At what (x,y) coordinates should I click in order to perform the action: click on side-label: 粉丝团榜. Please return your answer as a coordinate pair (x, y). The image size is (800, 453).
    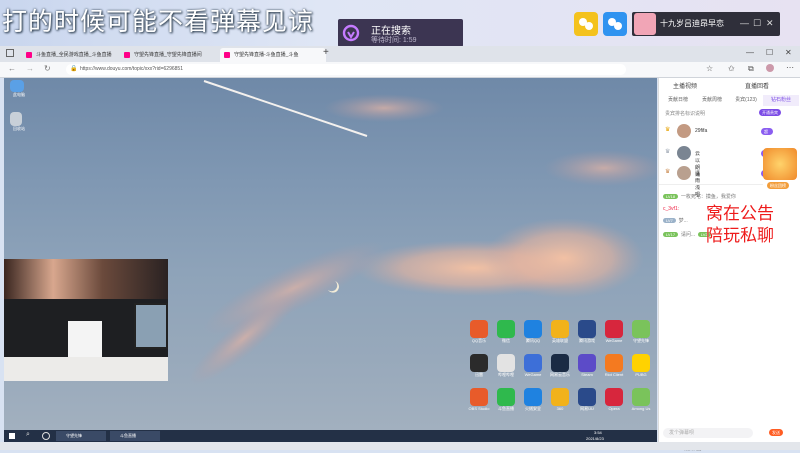
    Looking at the image, I should click on (778, 185).